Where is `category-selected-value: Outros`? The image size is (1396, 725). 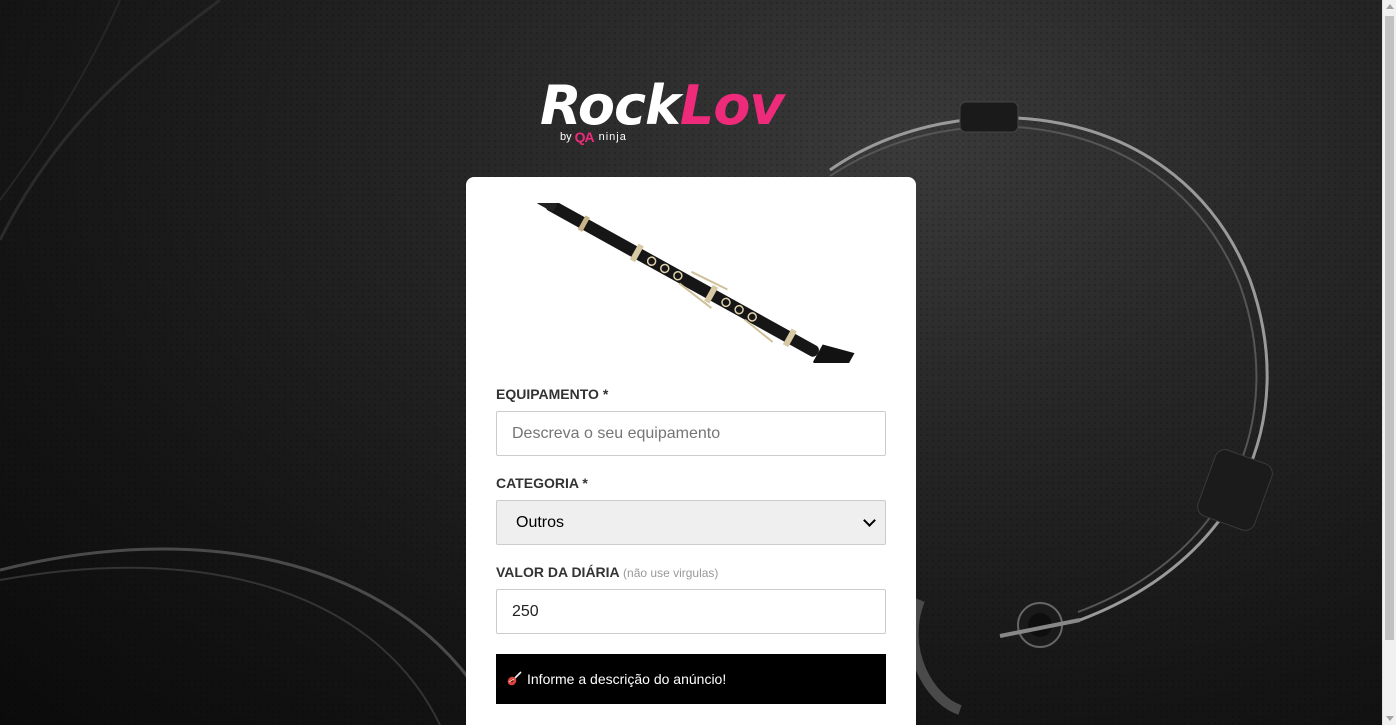 category-selected-value: Outros is located at coordinates (540, 522).